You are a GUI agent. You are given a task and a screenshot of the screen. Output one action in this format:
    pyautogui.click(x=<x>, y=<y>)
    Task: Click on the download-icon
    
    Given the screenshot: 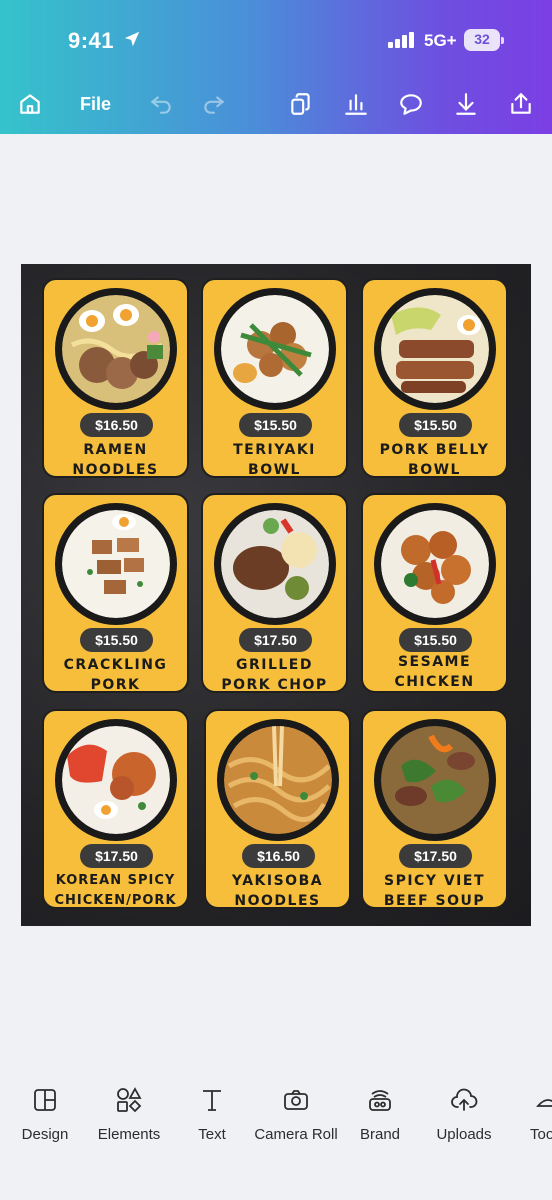 What is the action you would take?
    pyautogui.click(x=466, y=104)
    